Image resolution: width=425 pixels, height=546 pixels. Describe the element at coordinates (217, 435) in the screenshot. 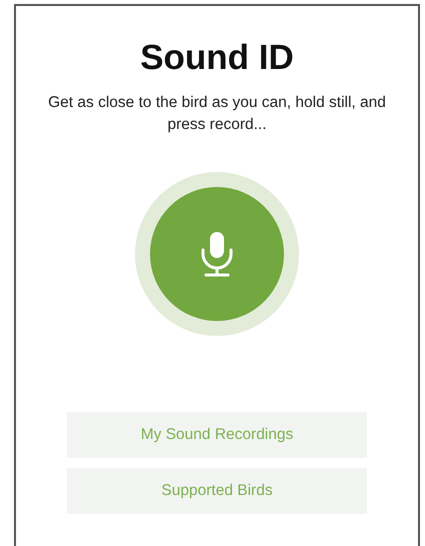

I see `menu-button: My Sound Recordings` at that location.